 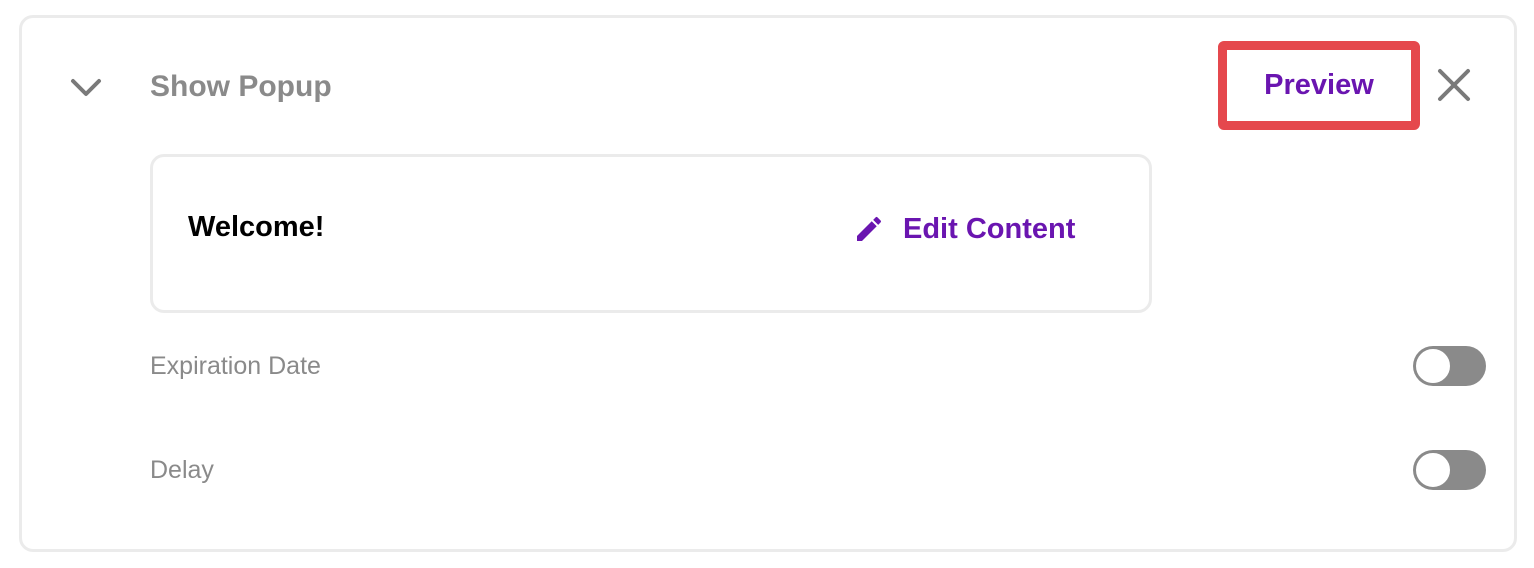 I want to click on close-icon, so click(x=1454, y=85).